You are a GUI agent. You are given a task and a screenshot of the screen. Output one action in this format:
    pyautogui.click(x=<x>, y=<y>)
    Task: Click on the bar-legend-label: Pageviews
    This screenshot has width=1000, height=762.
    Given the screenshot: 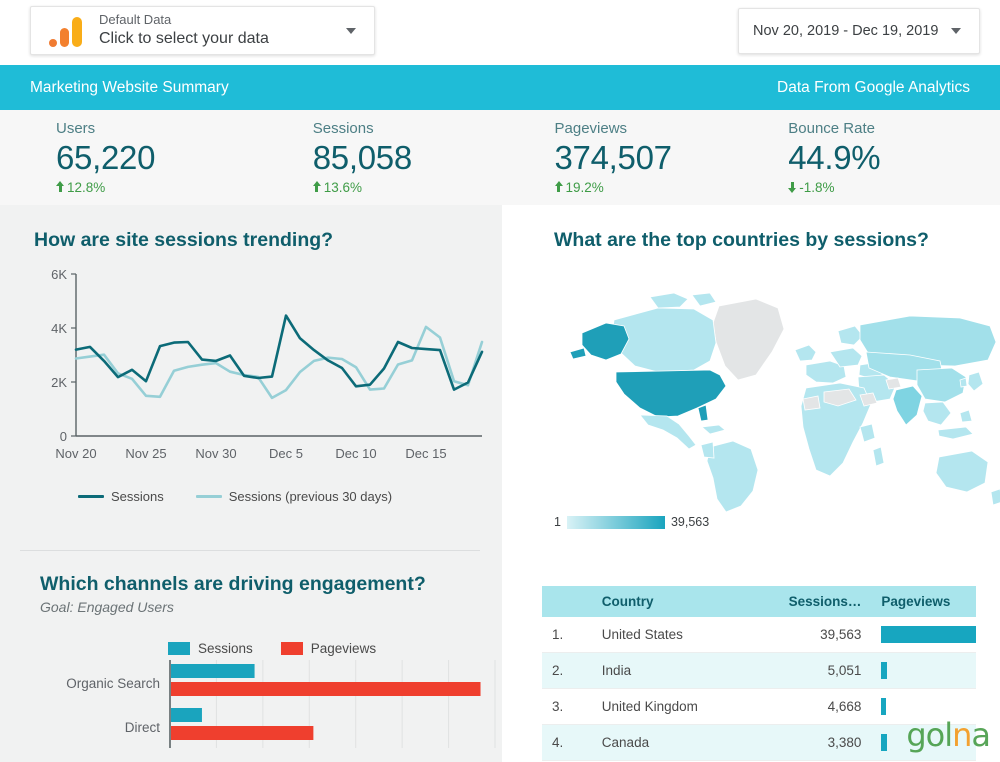 What is the action you would take?
    pyautogui.click(x=343, y=648)
    